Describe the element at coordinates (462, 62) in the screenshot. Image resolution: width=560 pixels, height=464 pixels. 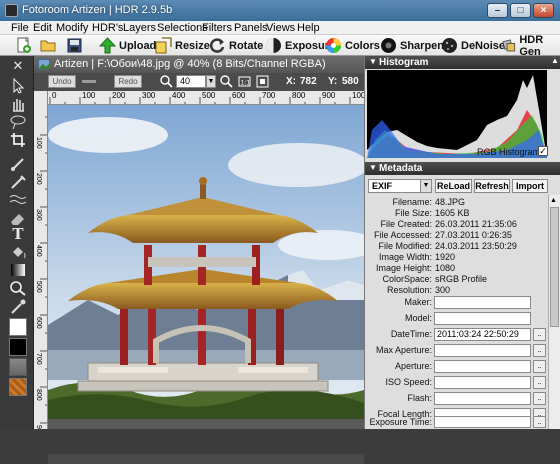
I see `histogram-header: ▼ Histogram ▲` at that location.